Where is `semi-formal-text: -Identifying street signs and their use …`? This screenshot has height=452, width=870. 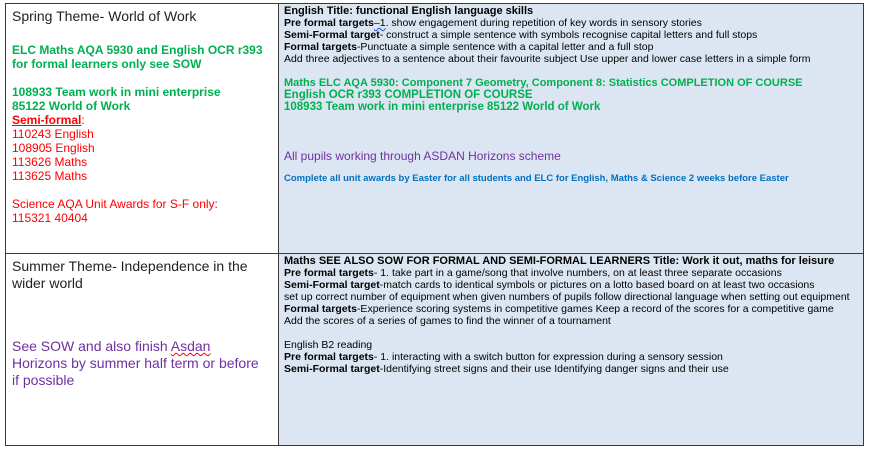 semi-formal-text: -Identifying street signs and their use … is located at coordinates (554, 369).